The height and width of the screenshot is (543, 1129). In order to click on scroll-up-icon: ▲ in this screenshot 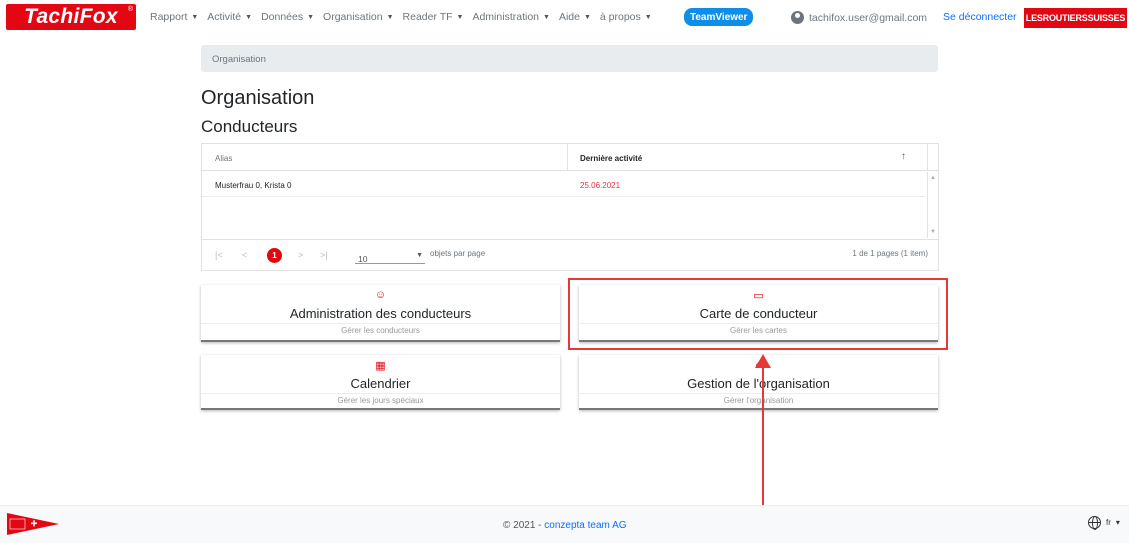, I will do `click(933, 178)`.